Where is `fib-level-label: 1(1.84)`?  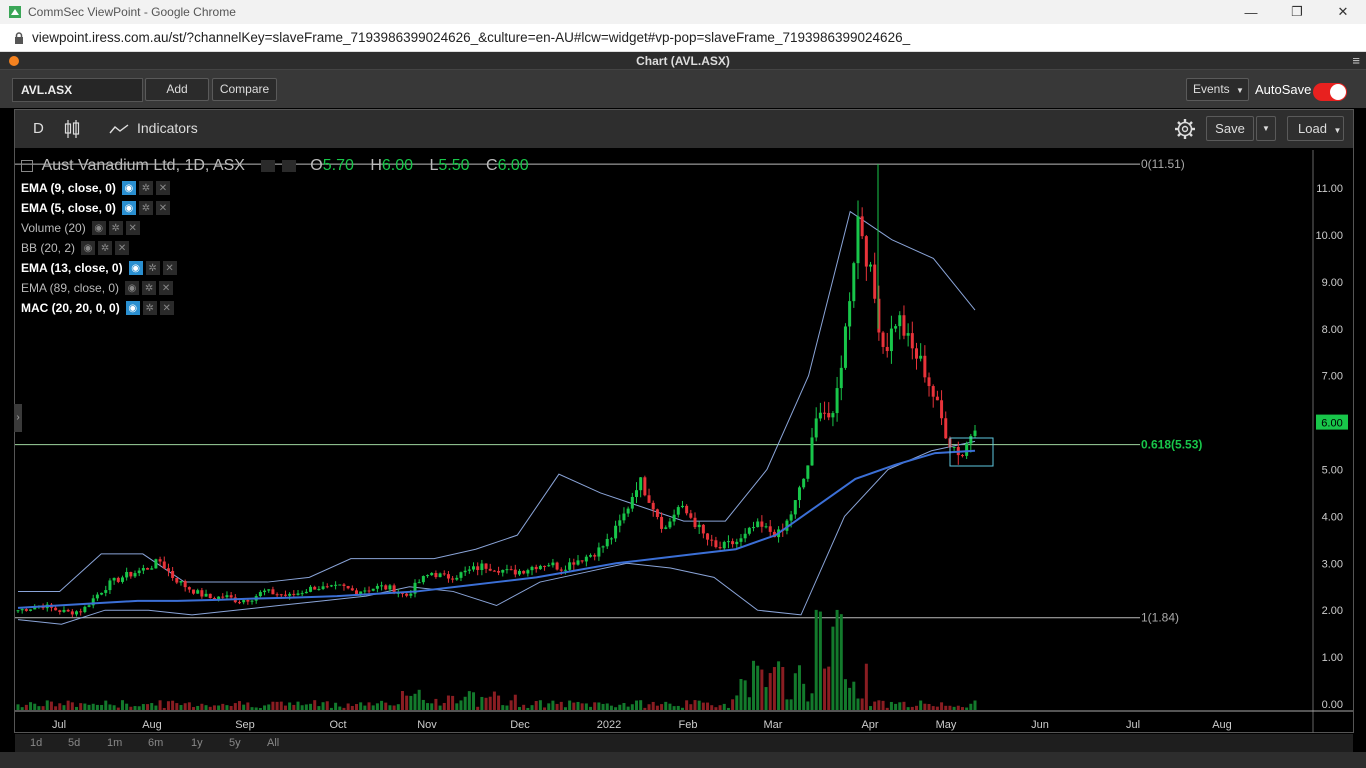
fib-level-label: 1(1.84) is located at coordinates (1160, 618).